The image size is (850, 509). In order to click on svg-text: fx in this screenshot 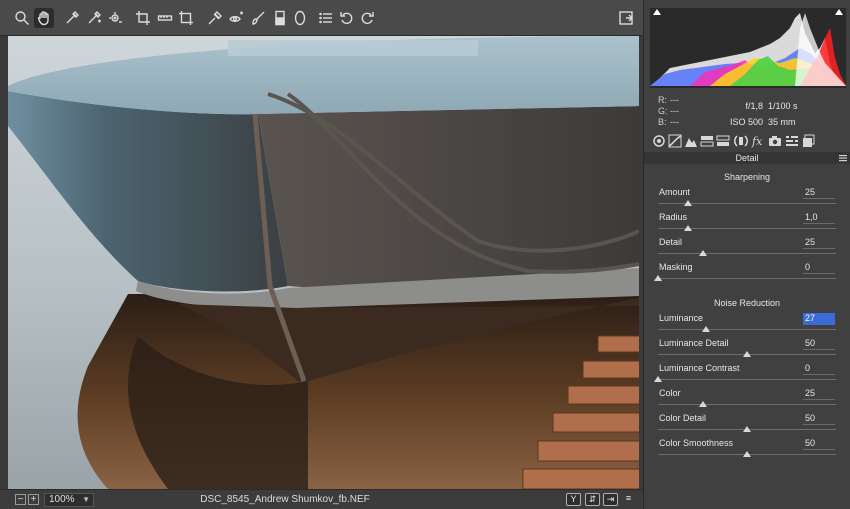, I will do `click(757, 141)`.